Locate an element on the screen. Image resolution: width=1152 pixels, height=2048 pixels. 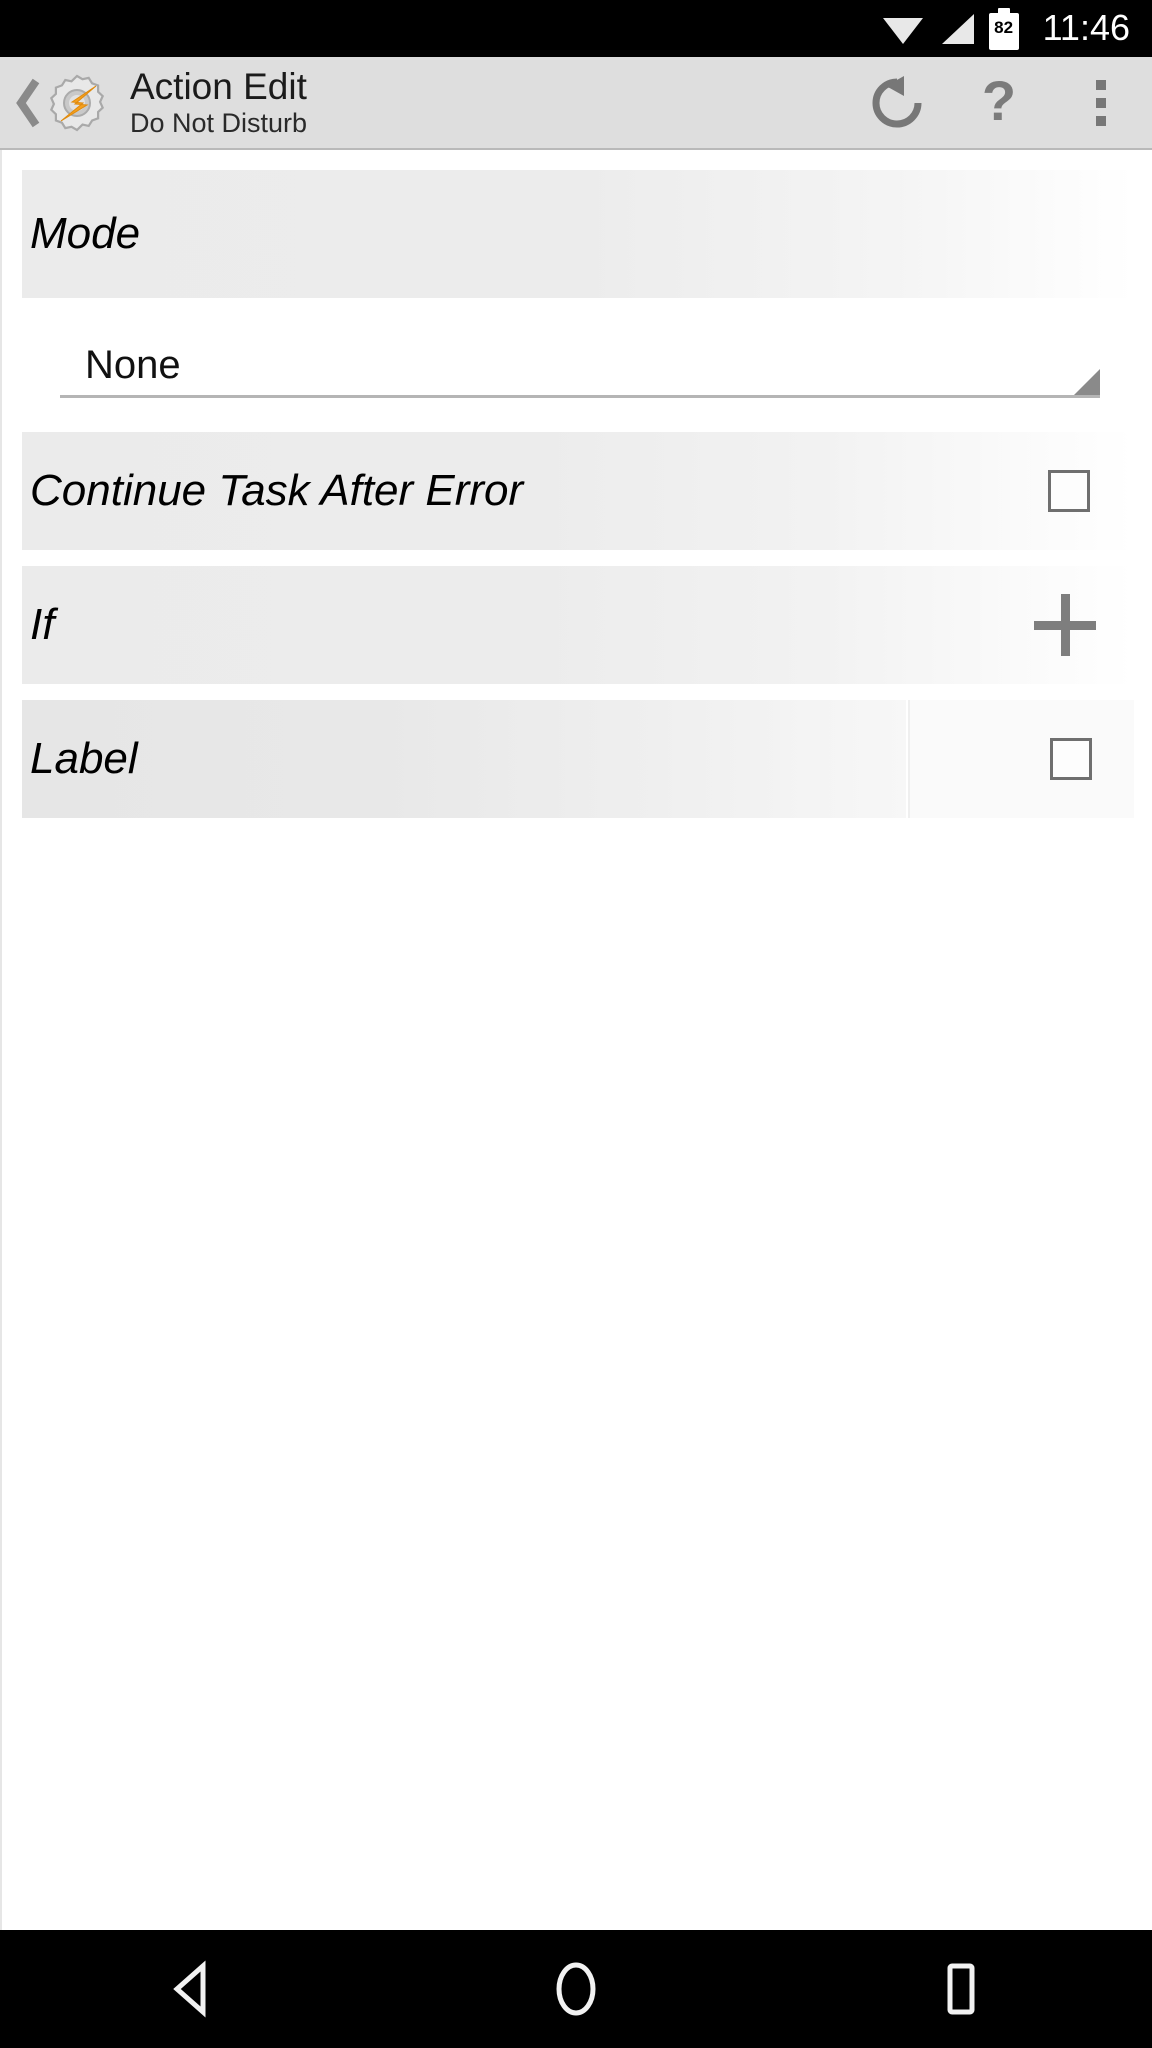
row-continue-task-after-error: Continue Task After Error is located at coordinates (578, 491).